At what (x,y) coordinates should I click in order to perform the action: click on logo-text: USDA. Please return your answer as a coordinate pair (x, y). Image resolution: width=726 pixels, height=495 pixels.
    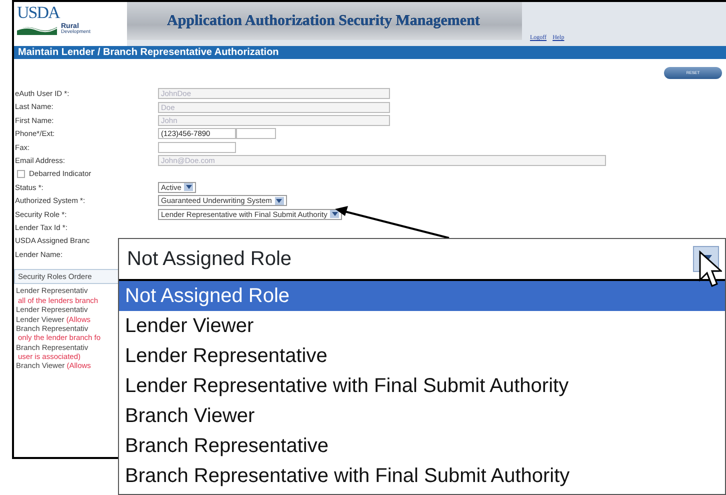
    Looking at the image, I should click on (39, 12).